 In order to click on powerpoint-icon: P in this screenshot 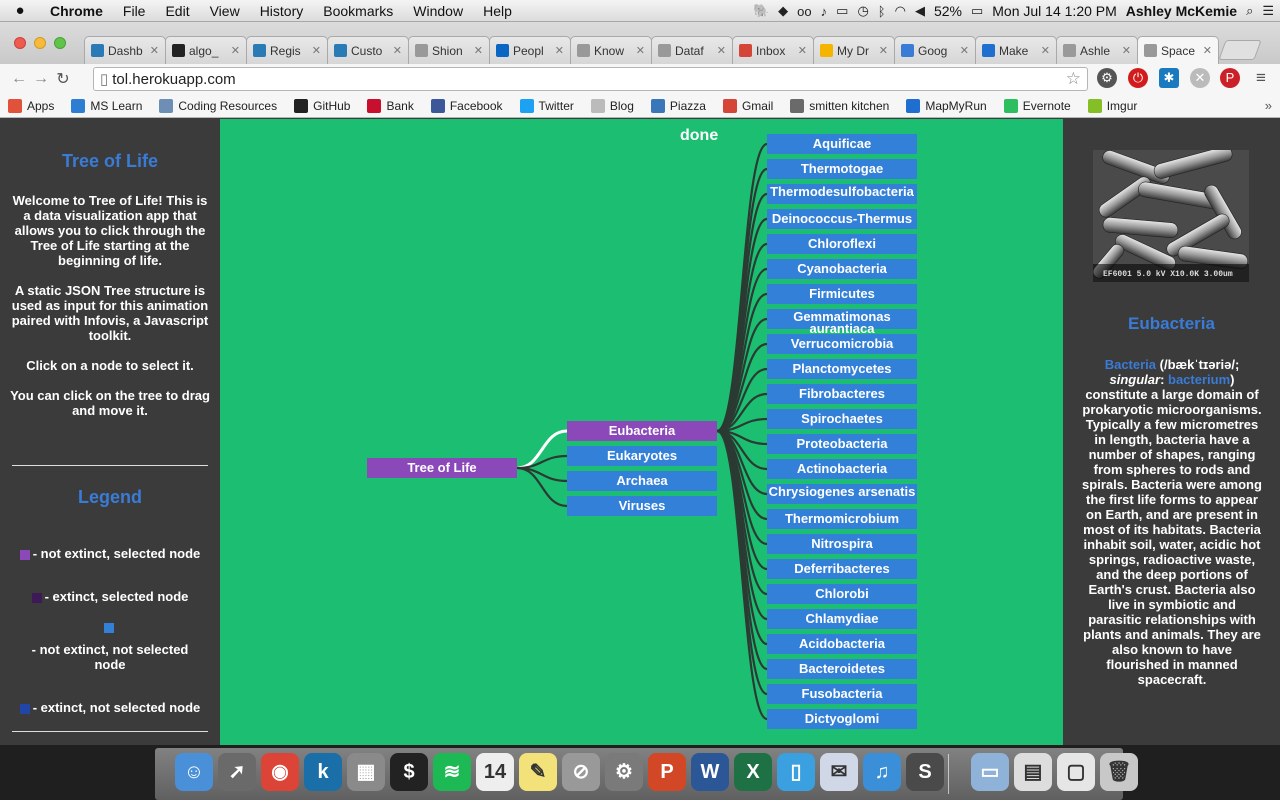, I will do `click(667, 772)`.